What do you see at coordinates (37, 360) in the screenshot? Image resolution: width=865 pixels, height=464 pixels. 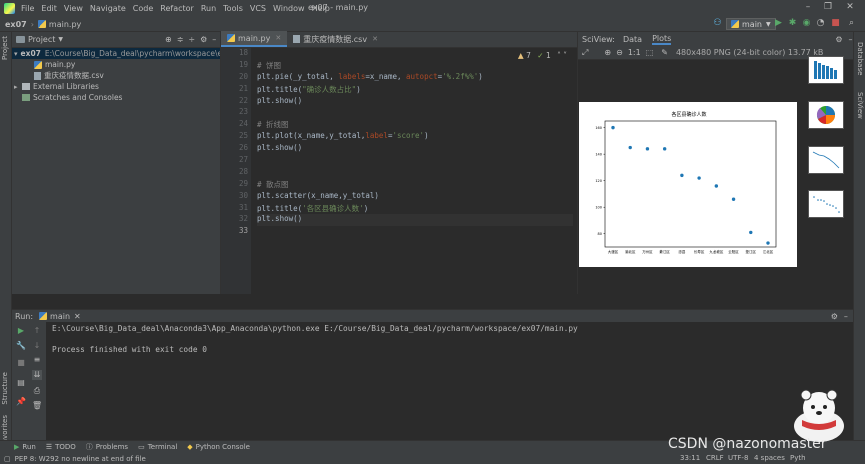 I see `soft-wrap-icon: ≡` at bounding box center [37, 360].